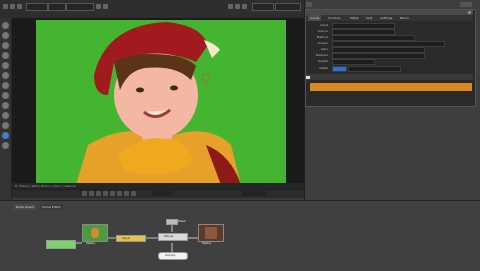  I want to click on node-keyer, so click(131, 238).